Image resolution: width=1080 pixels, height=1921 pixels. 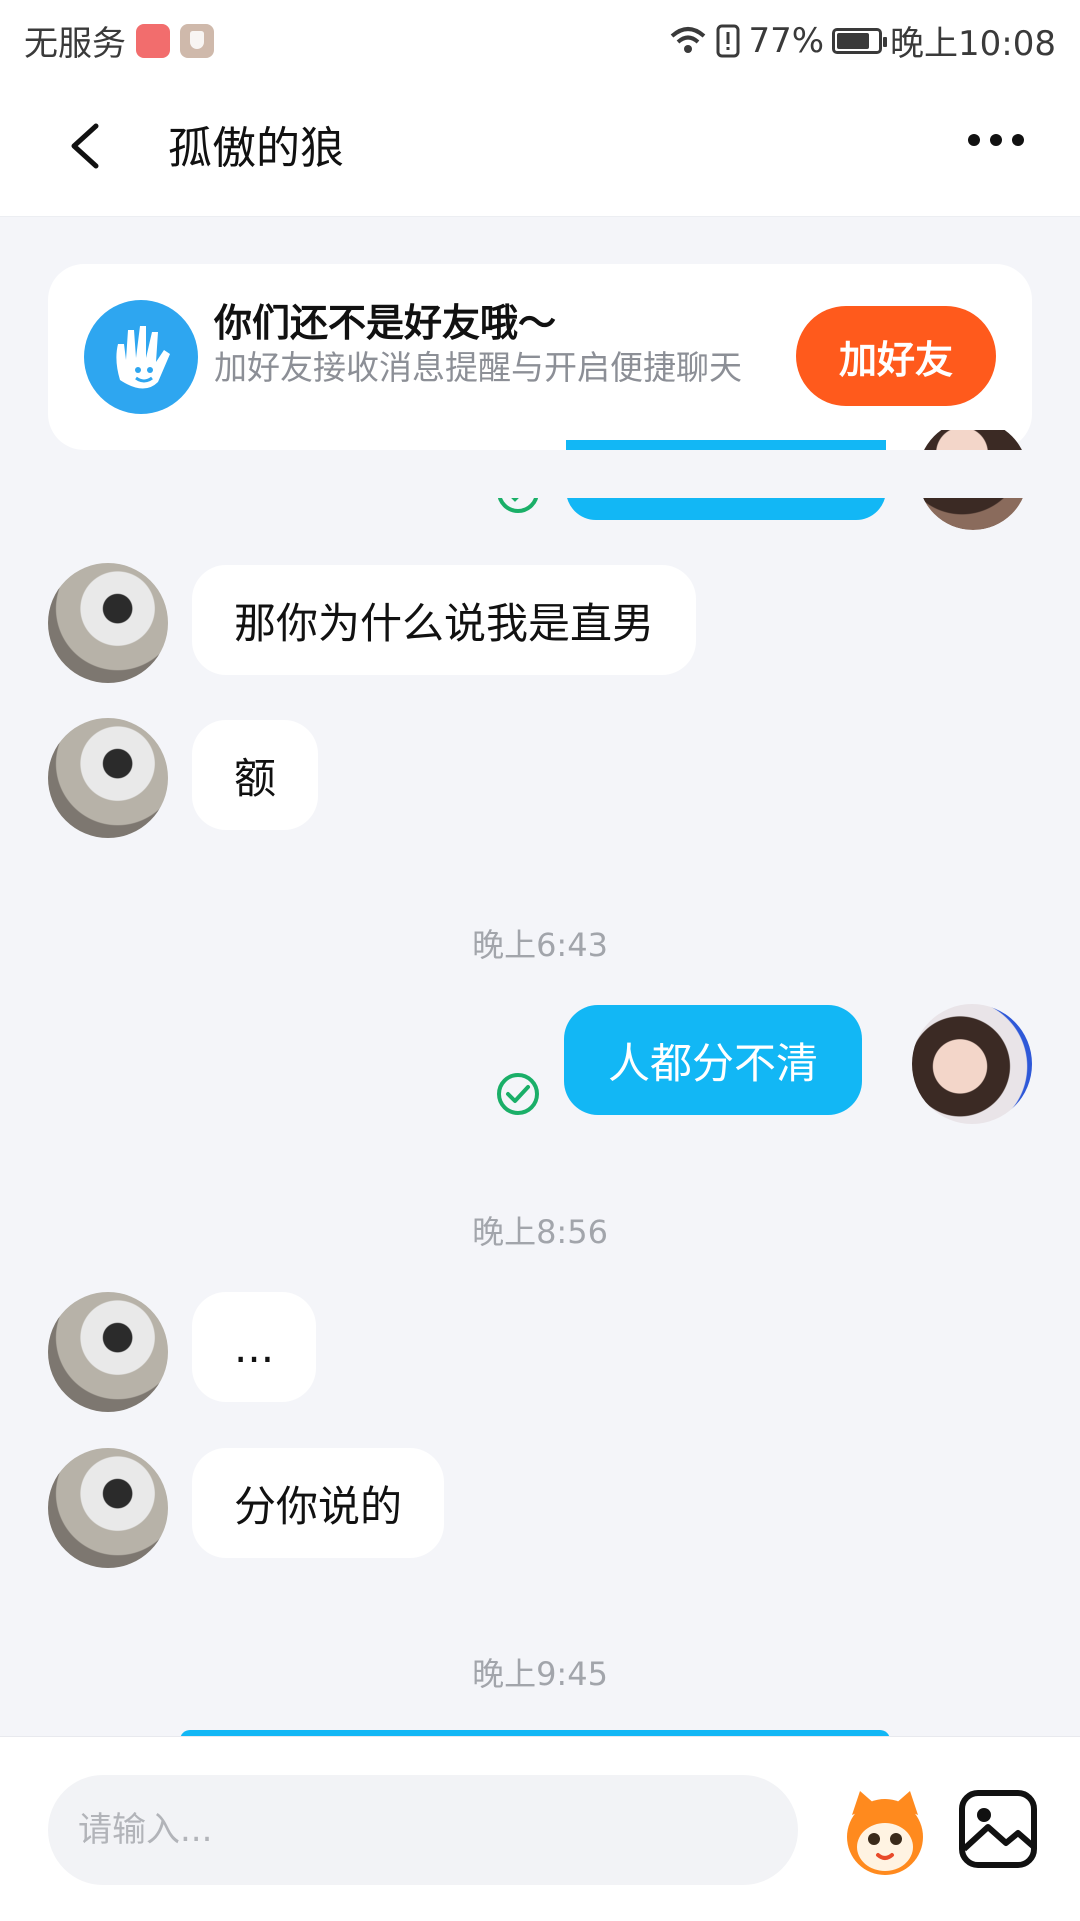 What do you see at coordinates (540, 146) in the screenshot?
I see `chat-header: 孤傲的狼` at bounding box center [540, 146].